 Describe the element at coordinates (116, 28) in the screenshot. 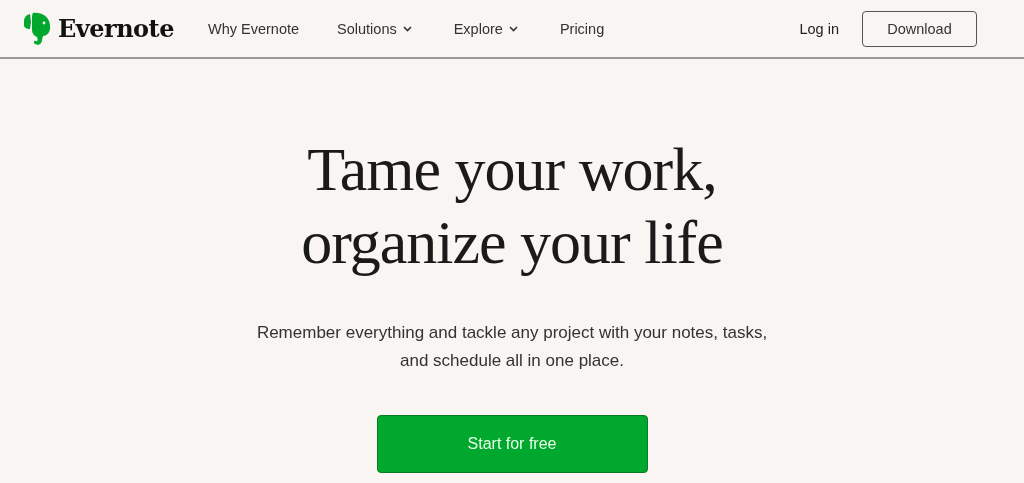

I see `logo-text: Evernote` at that location.